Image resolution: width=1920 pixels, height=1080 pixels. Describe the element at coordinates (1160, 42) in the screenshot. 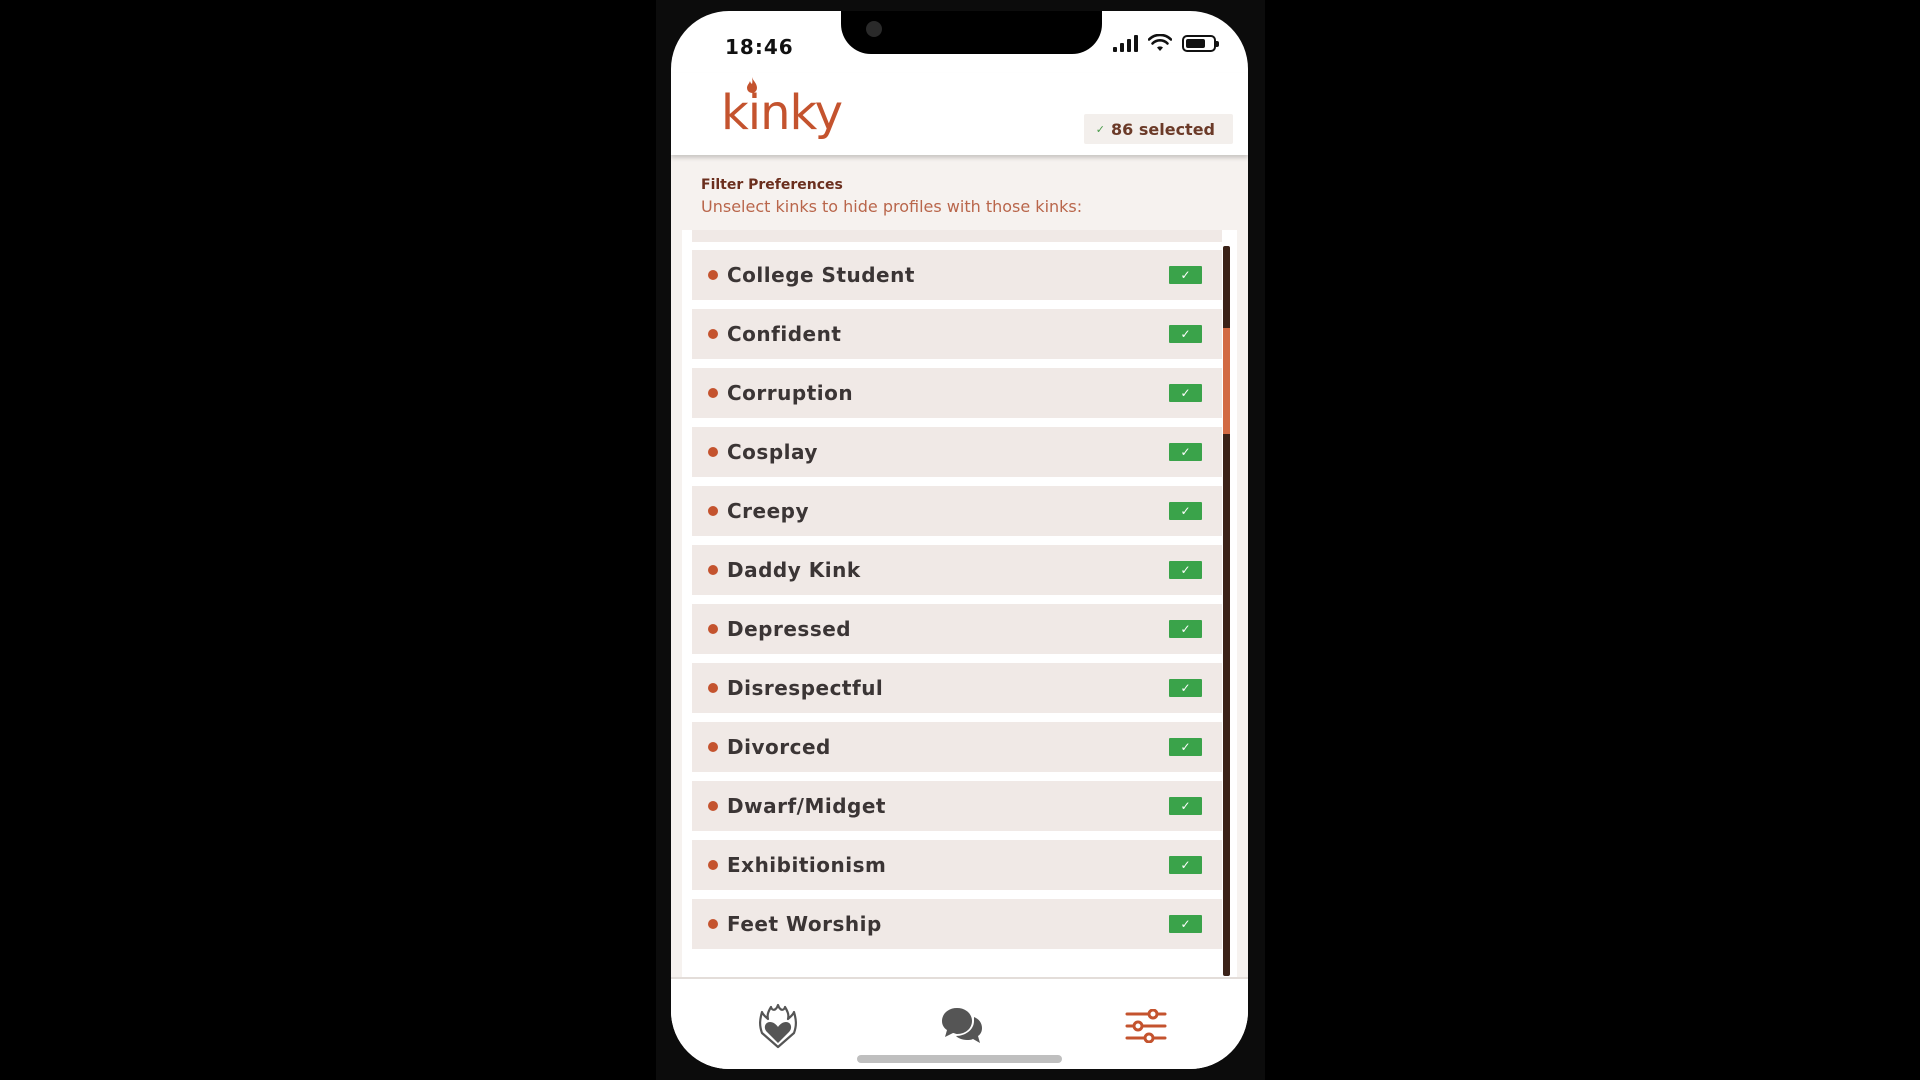

I see `wifi-icon` at that location.